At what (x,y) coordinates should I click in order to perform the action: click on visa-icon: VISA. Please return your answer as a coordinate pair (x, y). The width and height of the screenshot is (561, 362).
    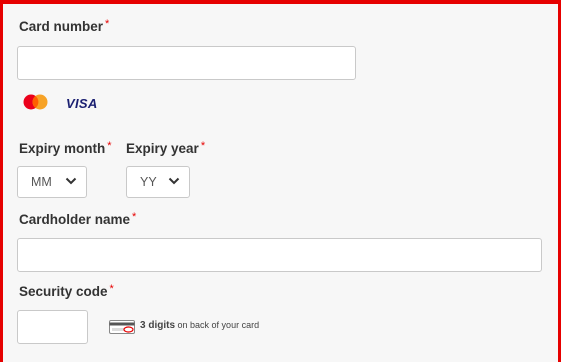
    Looking at the image, I should click on (82, 103).